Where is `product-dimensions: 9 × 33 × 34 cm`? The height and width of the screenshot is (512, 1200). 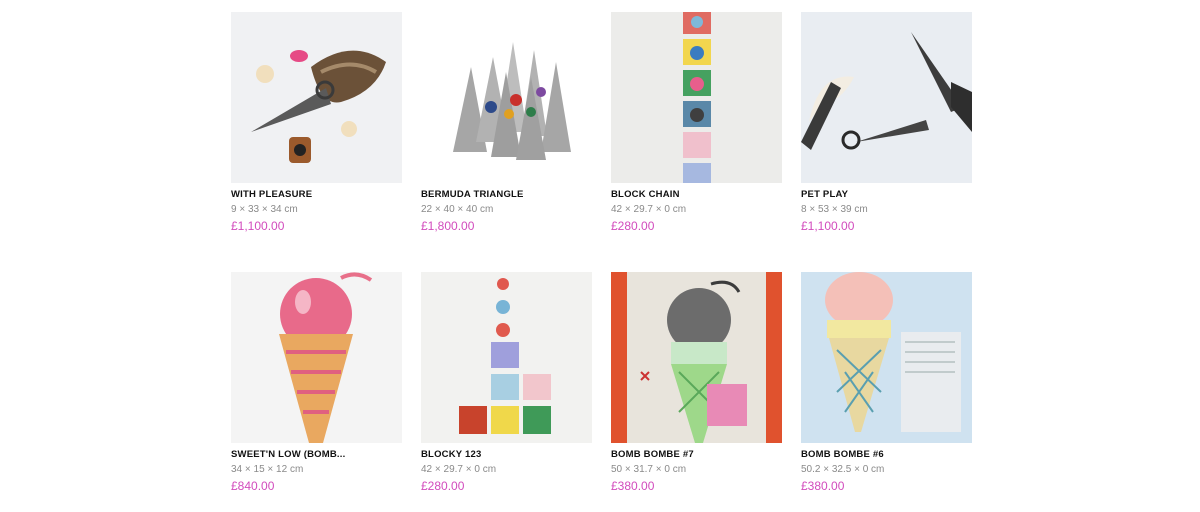 product-dimensions: 9 × 33 × 34 cm is located at coordinates (264, 209).